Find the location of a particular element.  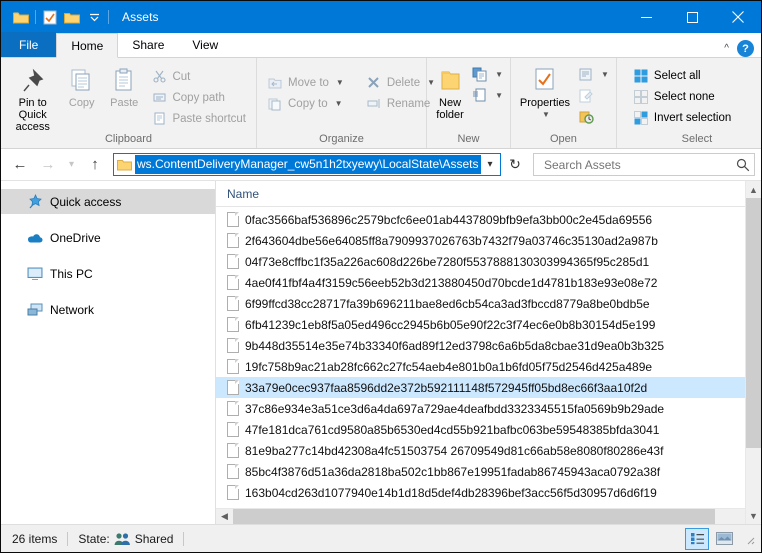

open-with-button: ▼ is located at coordinates (593, 74).